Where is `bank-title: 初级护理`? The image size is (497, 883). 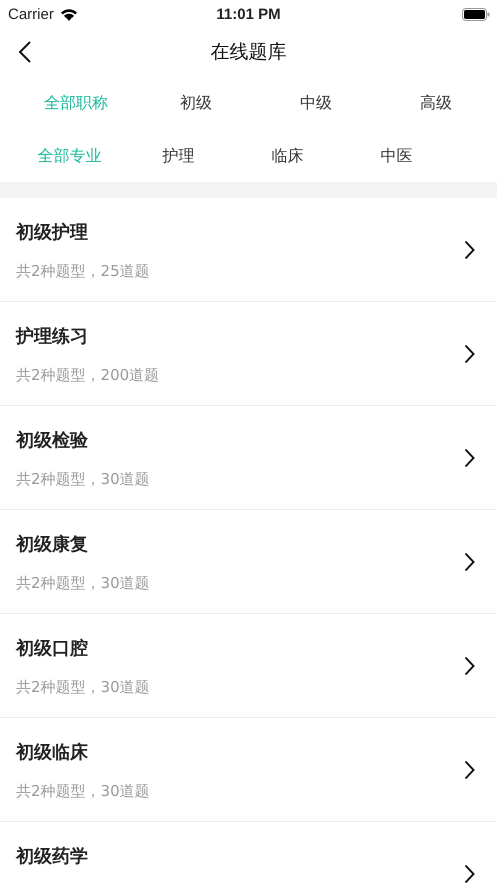 bank-title: 初级护理 is located at coordinates (52, 232).